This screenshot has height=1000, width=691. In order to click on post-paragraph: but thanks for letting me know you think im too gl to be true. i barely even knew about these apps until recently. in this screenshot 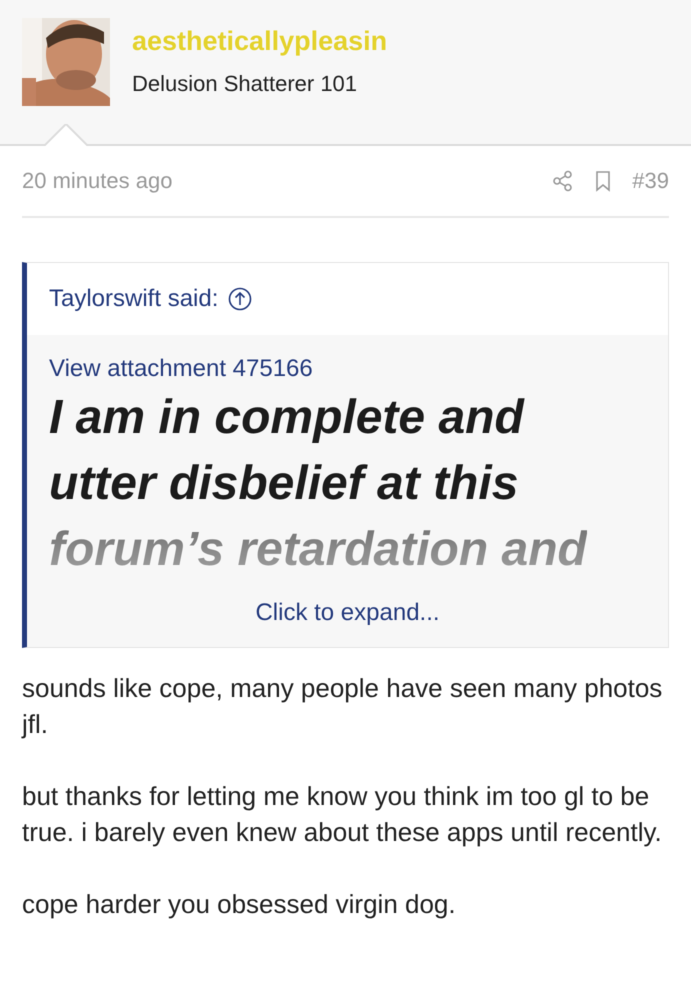, I will do `click(342, 814)`.